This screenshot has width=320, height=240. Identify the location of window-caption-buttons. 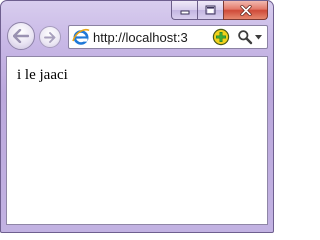
(219, 10).